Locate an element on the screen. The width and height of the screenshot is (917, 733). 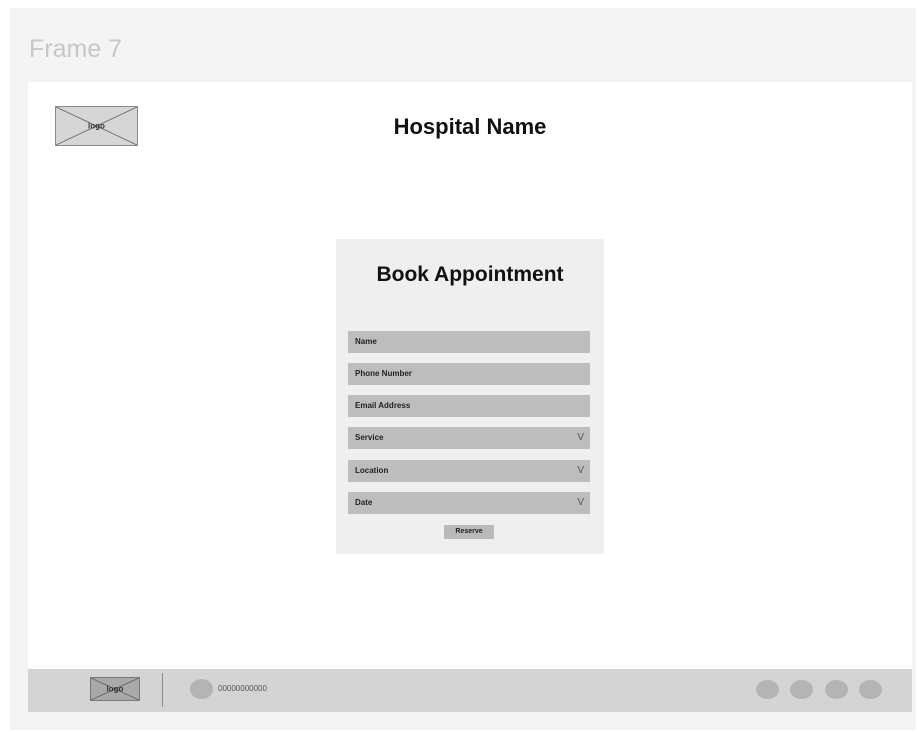
location-select-label: Location is located at coordinates (372, 470).